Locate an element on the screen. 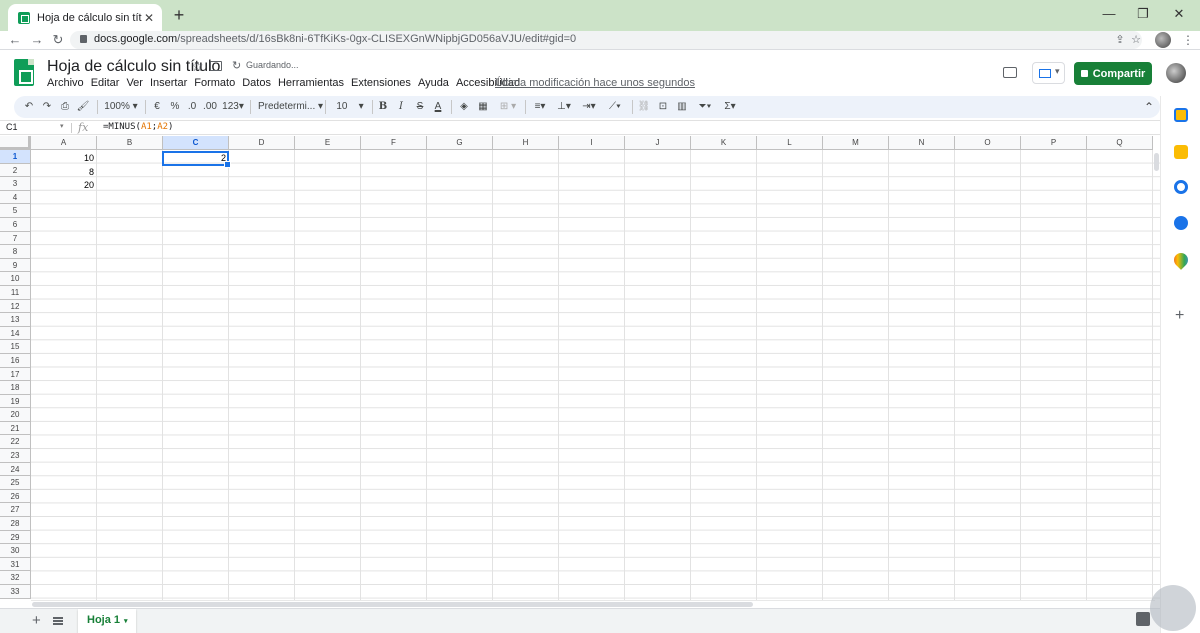 Image resolution: width=1200 pixels, height=633 pixels. increase-decimals-button: .00 is located at coordinates (210, 107).